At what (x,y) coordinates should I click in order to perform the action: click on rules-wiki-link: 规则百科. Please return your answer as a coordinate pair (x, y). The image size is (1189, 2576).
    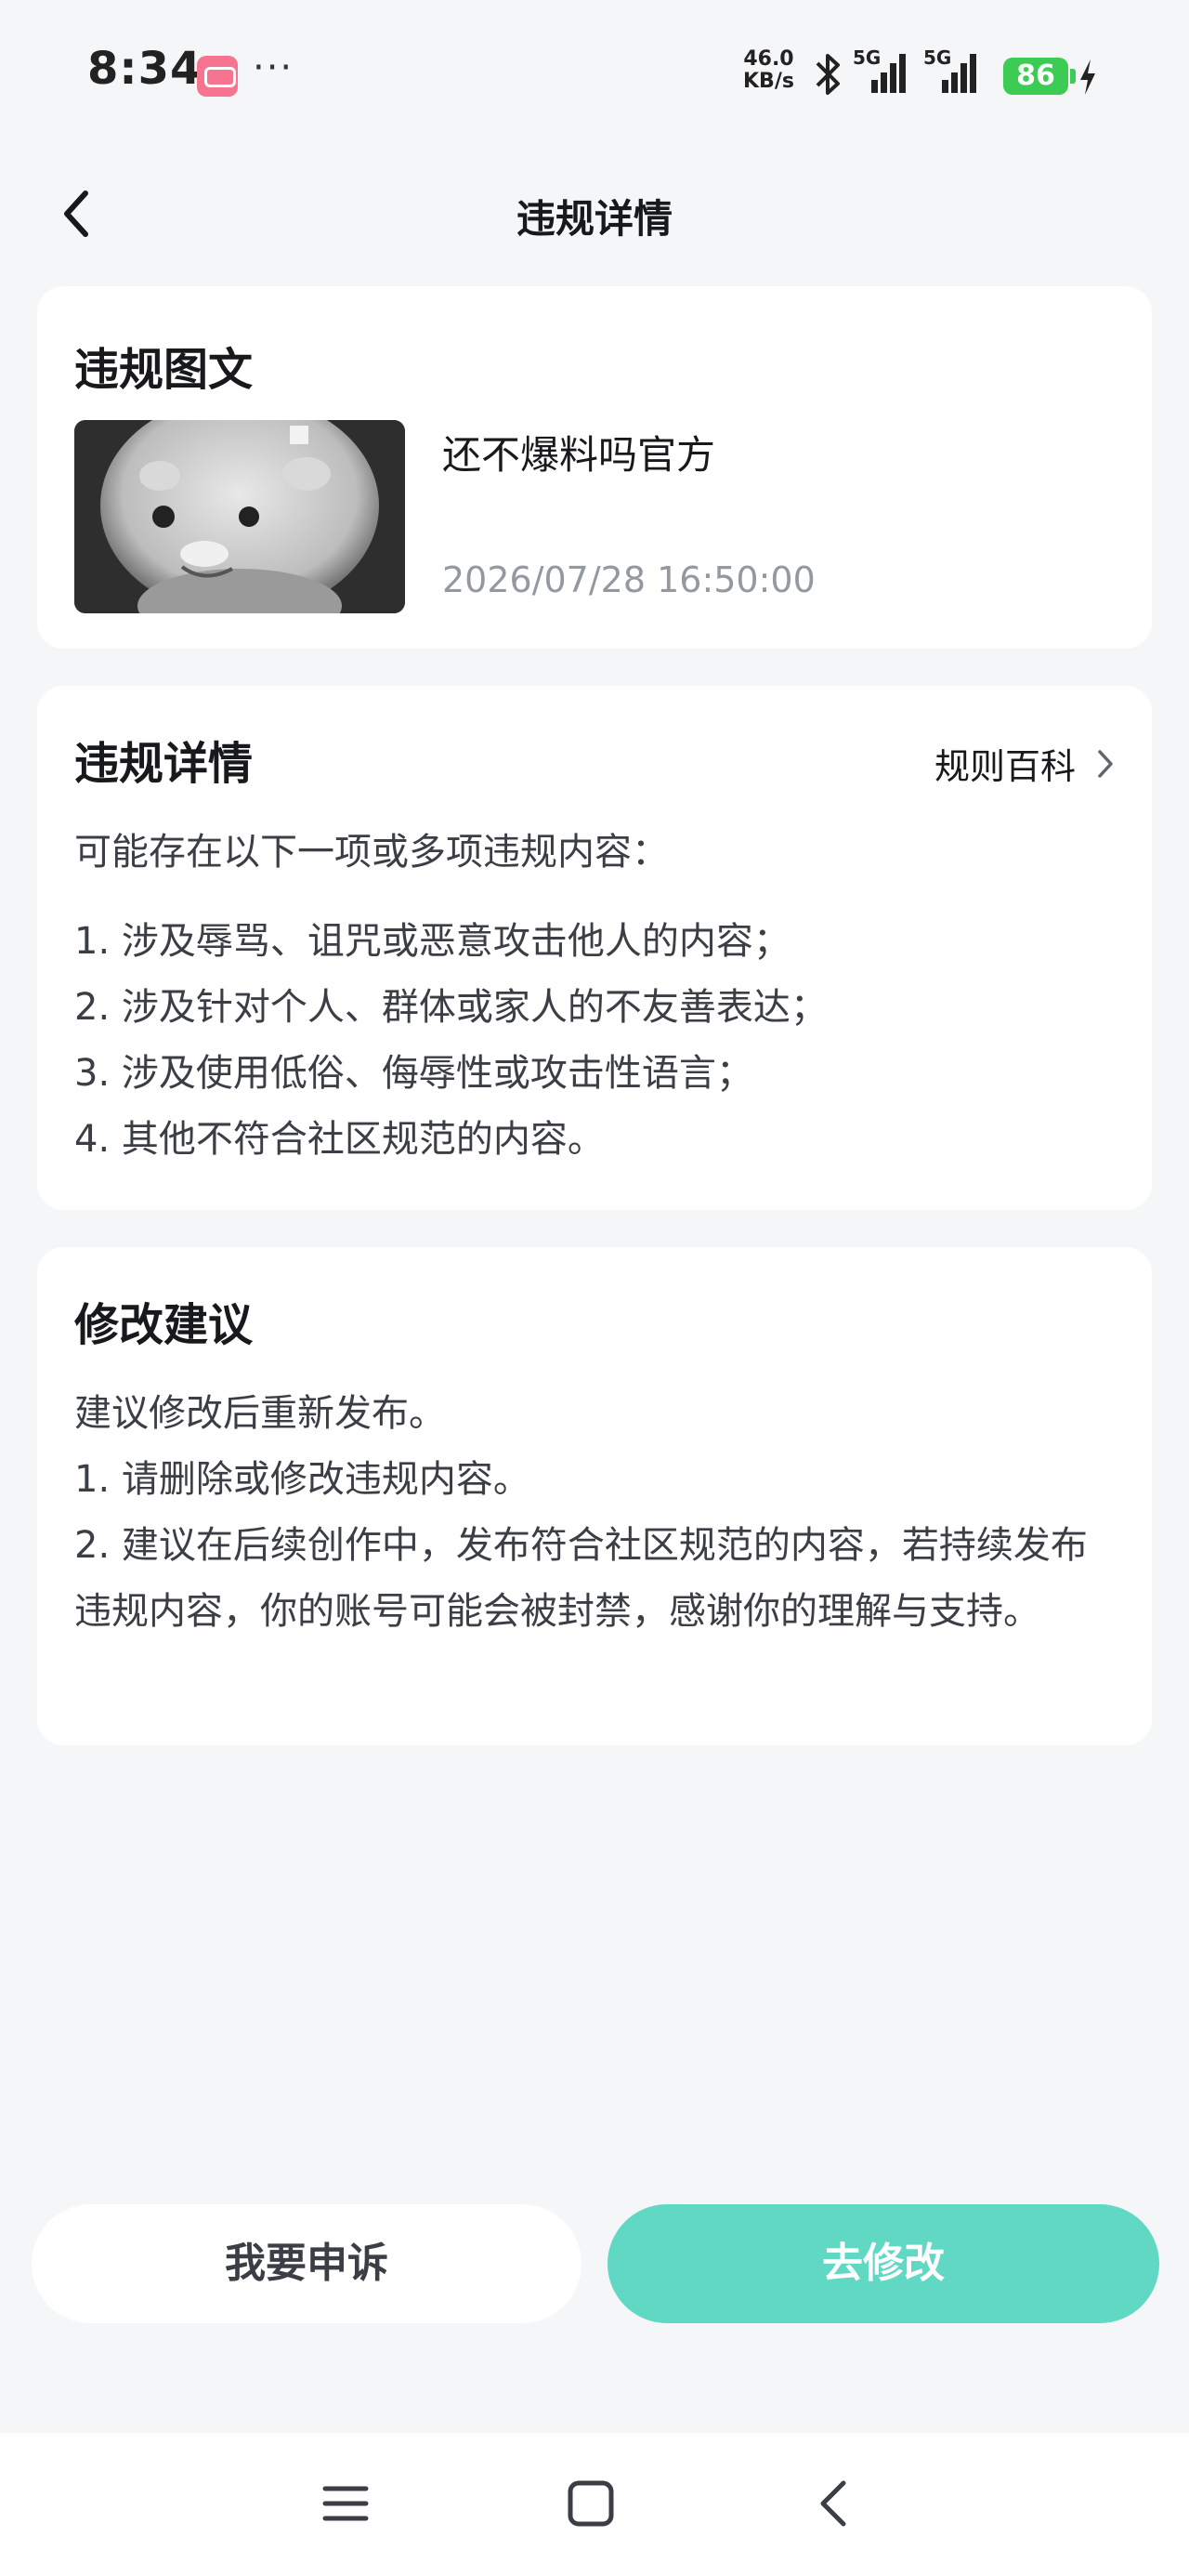
    Looking at the image, I should click on (1024, 763).